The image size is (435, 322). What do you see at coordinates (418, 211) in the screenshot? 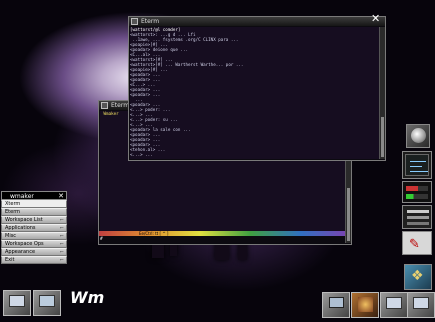
I see `mixer-icon` at bounding box center [418, 211].